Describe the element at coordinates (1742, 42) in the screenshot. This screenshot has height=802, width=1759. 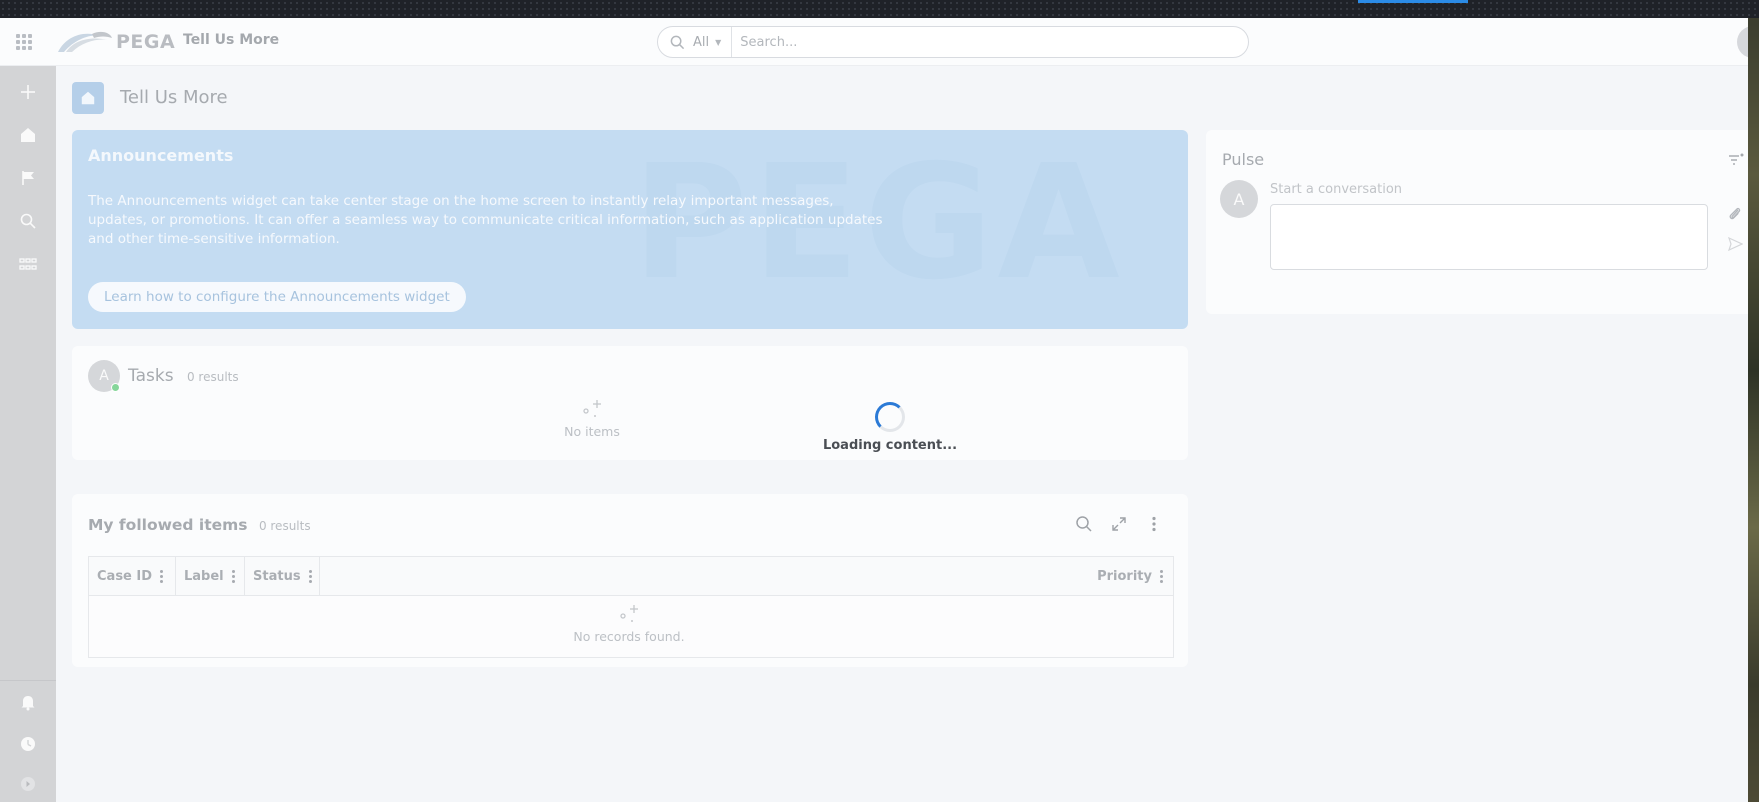
I see `user-avatar` at that location.